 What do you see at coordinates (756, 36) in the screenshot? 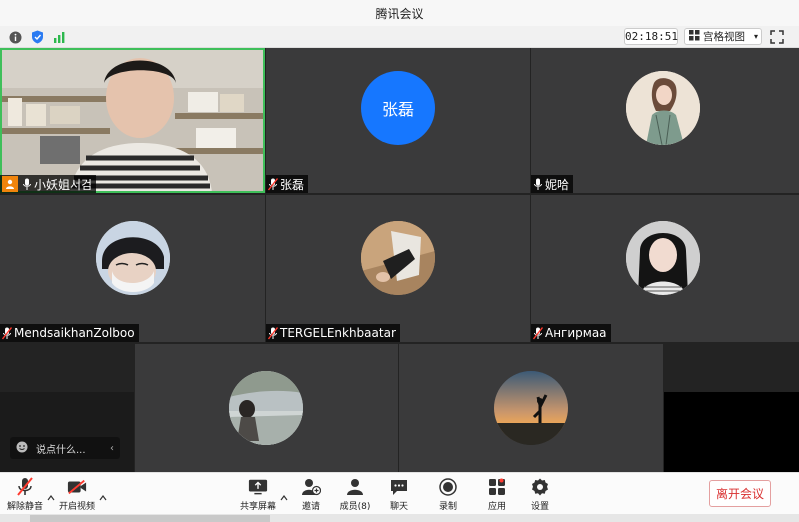
I see `dropdown-caret-icon: ▾` at bounding box center [756, 36].